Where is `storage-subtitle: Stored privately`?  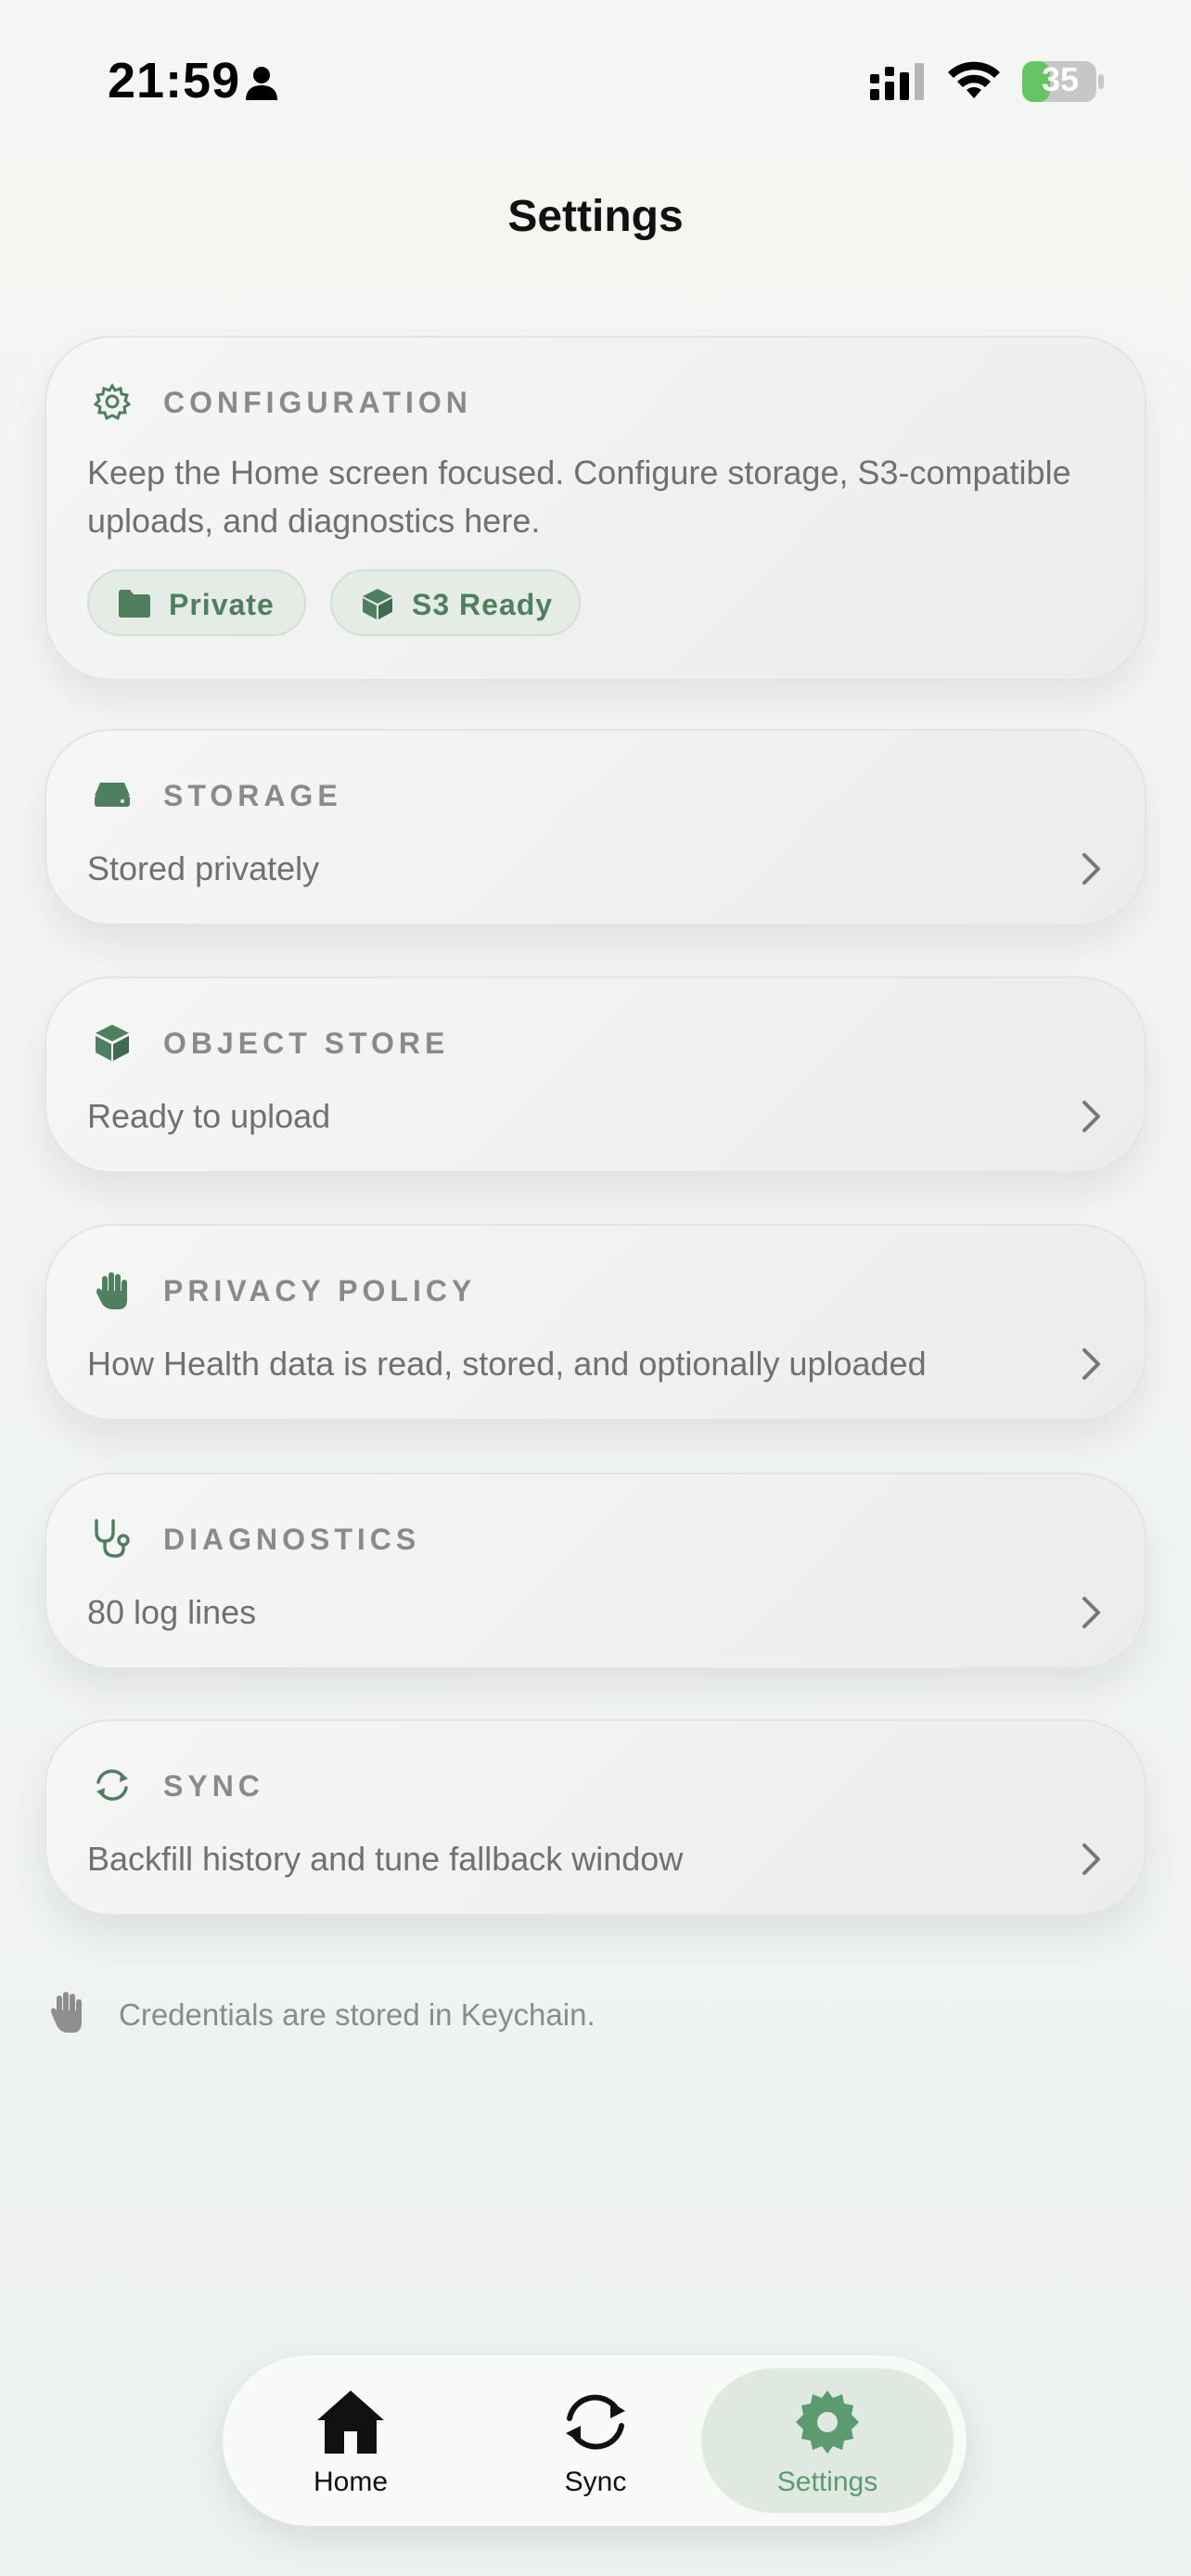 storage-subtitle: Stored privately is located at coordinates (203, 868).